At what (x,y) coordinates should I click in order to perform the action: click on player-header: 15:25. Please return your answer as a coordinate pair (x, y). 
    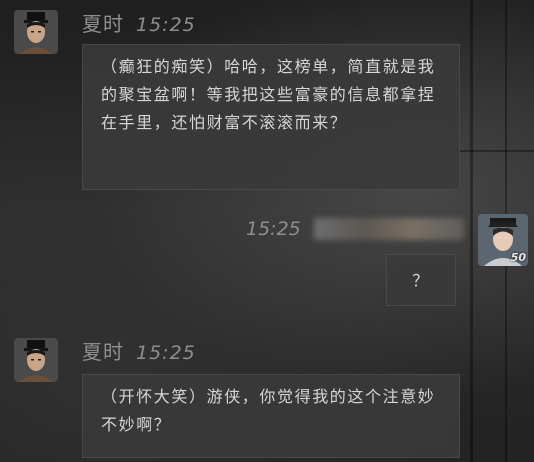
    Looking at the image, I should click on (273, 229).